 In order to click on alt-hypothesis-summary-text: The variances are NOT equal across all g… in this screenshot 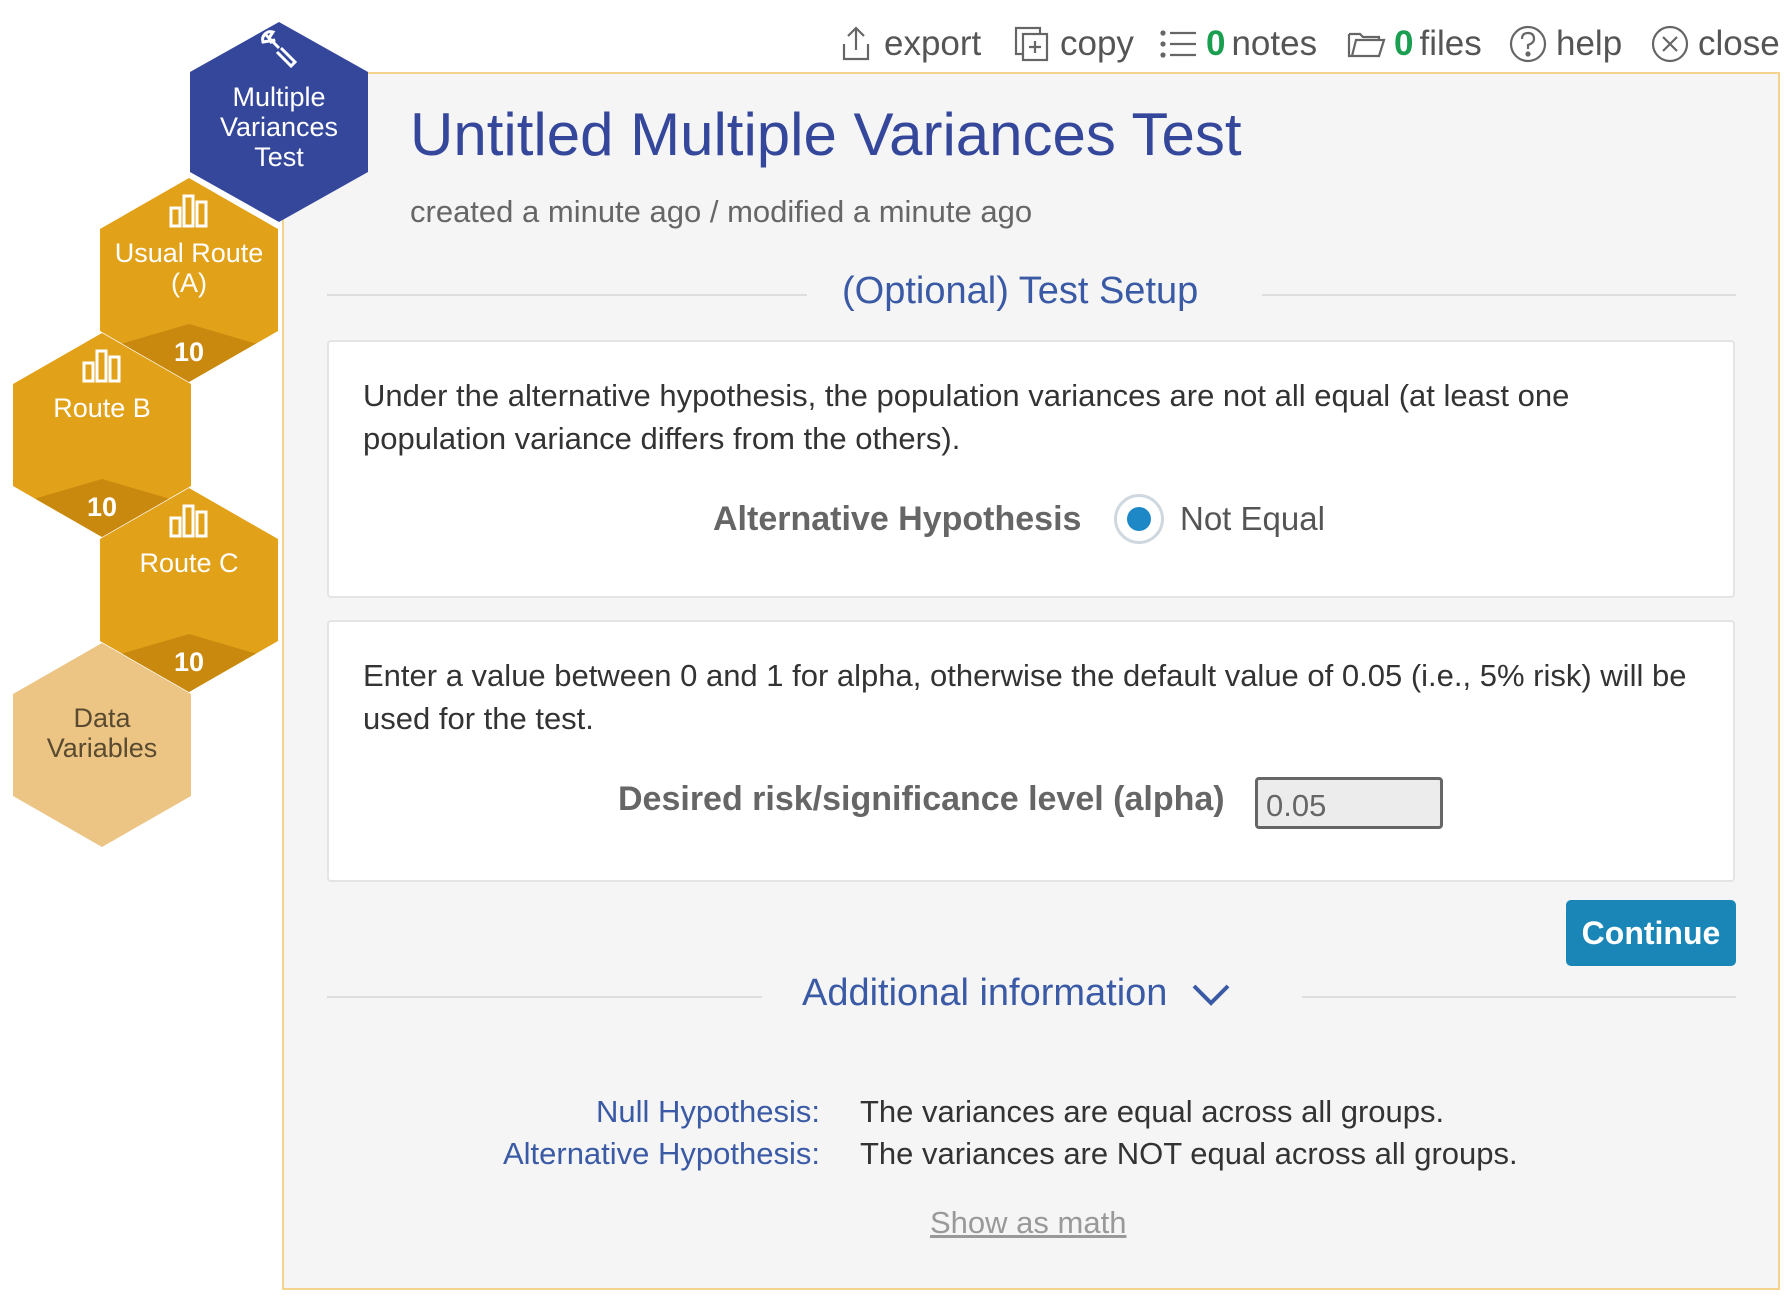, I will do `click(1189, 1153)`.